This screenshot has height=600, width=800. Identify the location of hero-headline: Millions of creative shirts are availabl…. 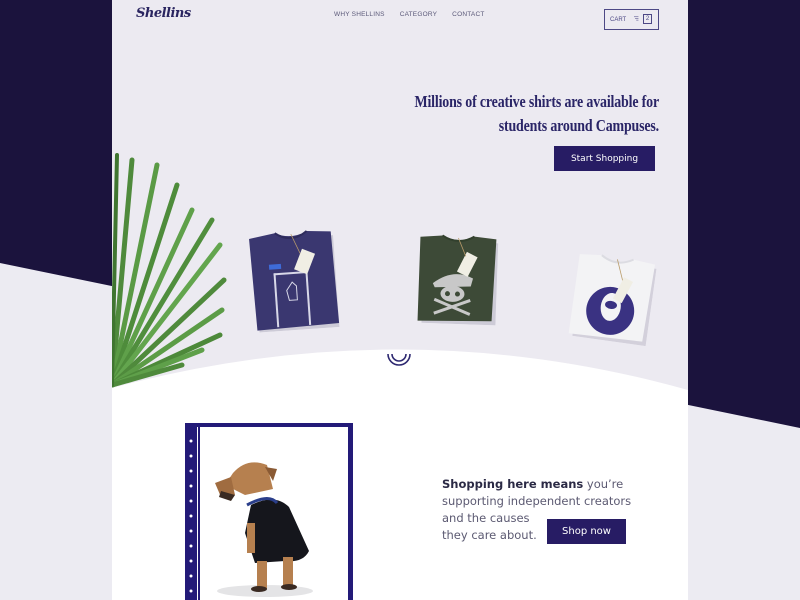
(536, 114).